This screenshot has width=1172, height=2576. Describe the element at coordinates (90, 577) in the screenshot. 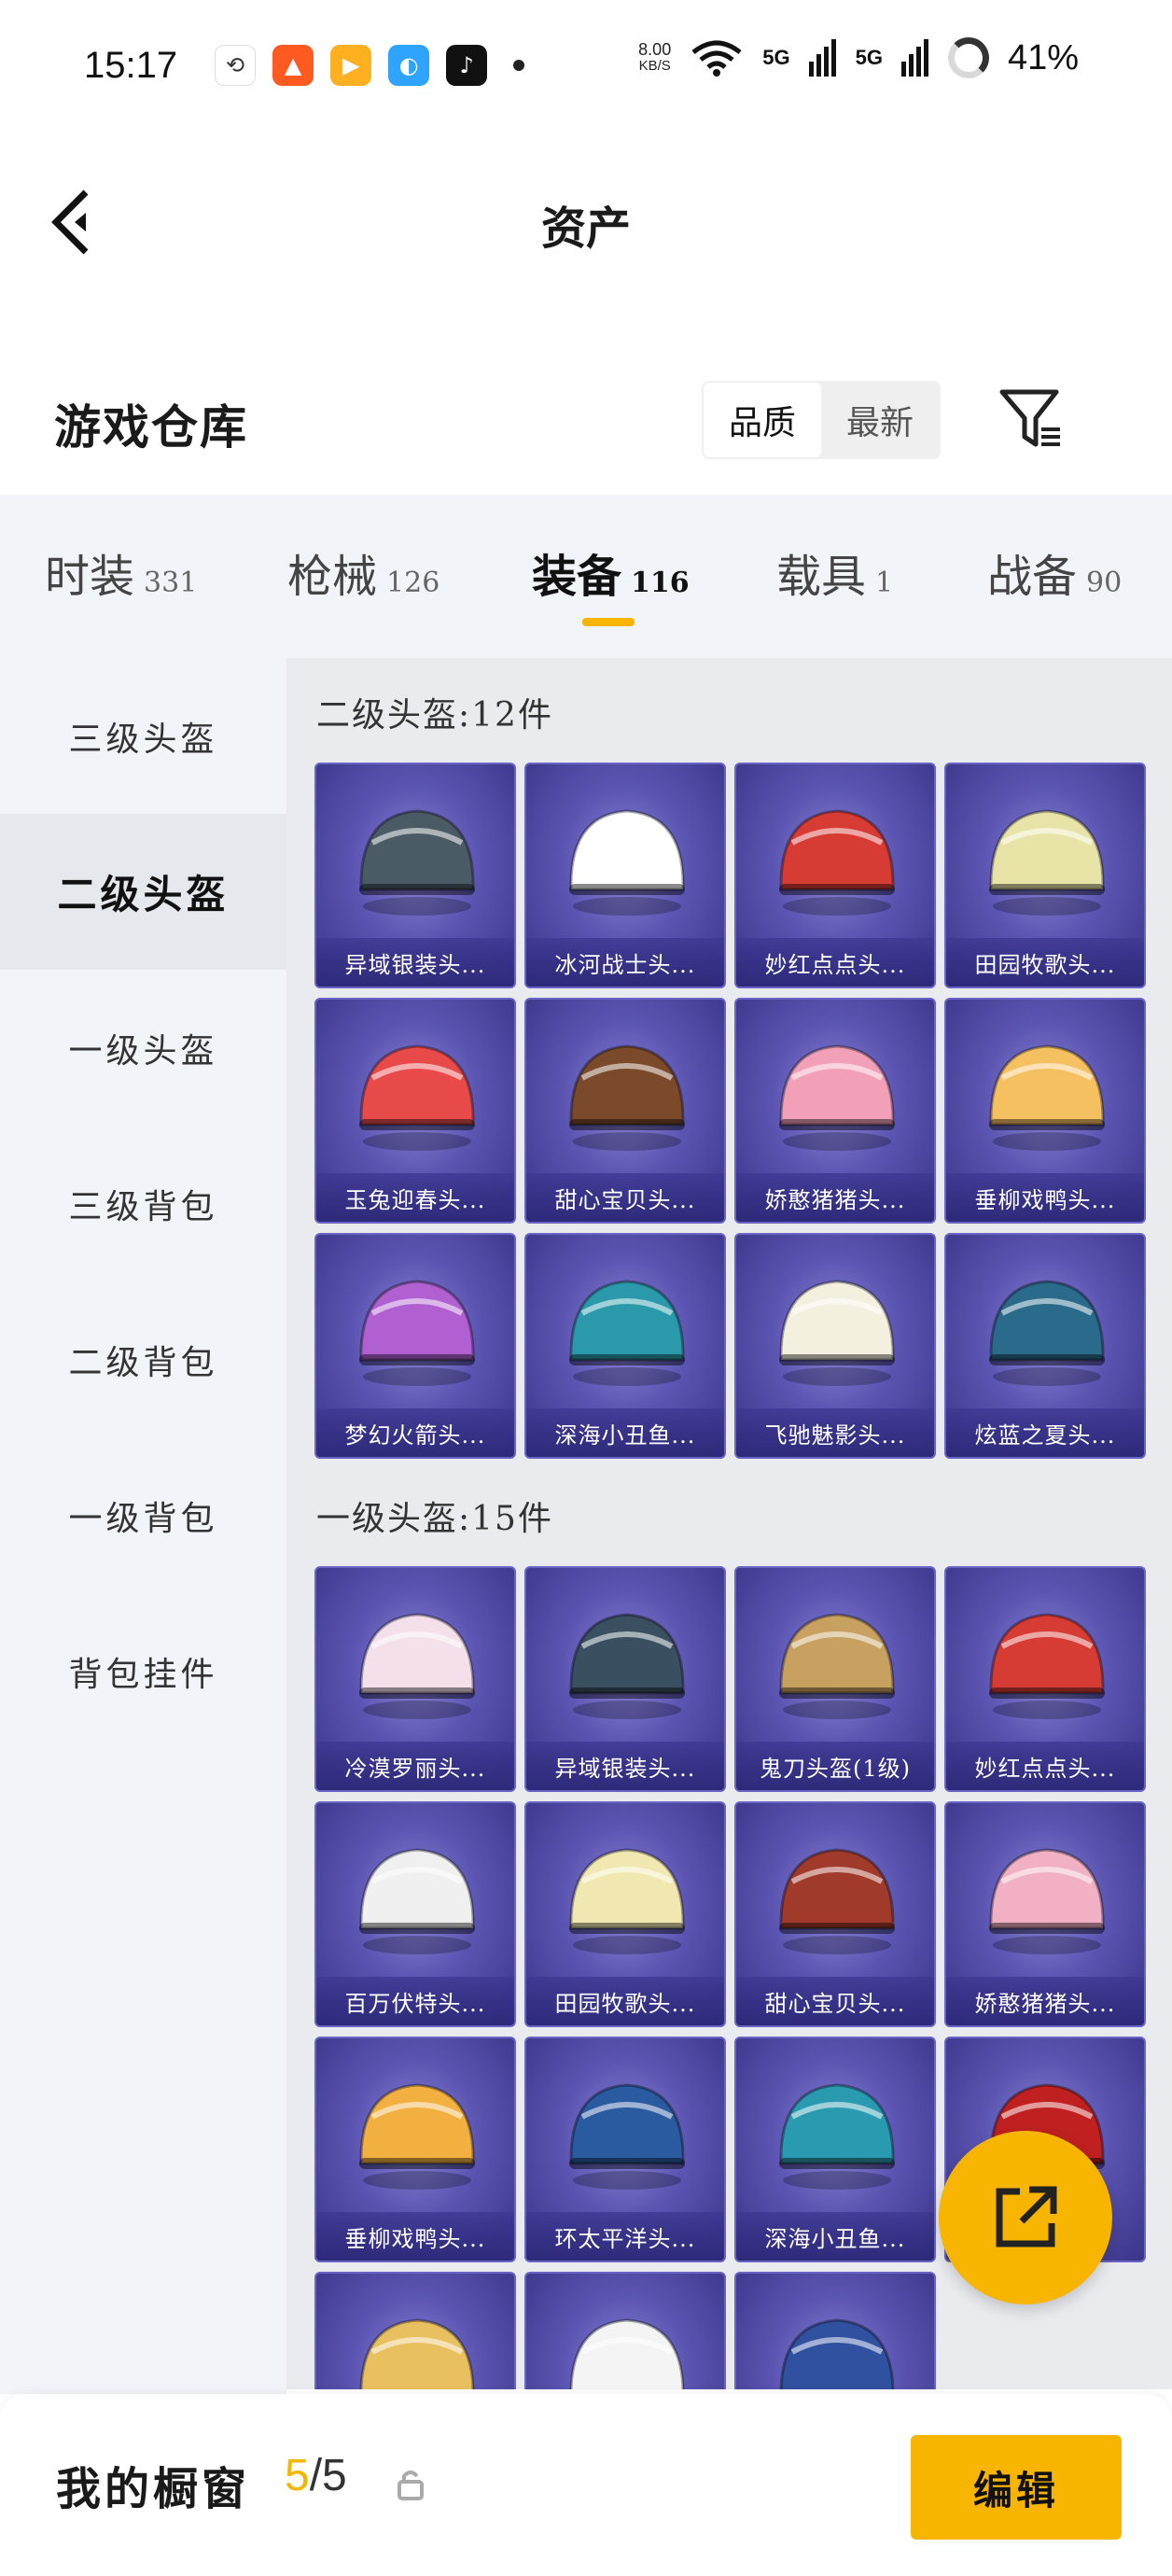

I see `tab-label: 时装` at that location.